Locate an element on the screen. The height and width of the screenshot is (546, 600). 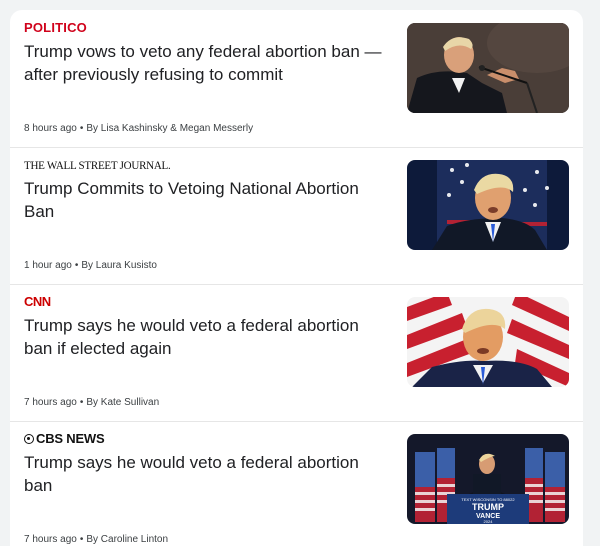
byline: By Kate Sullivan is located at coordinates (123, 402).